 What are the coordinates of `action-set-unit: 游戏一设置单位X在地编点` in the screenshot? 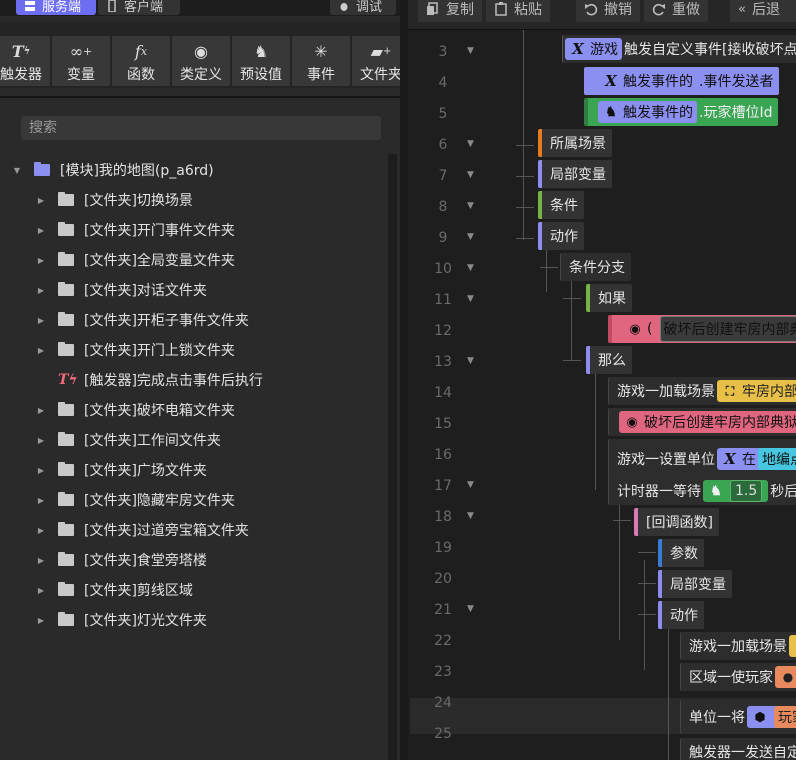 It's located at (702, 459).